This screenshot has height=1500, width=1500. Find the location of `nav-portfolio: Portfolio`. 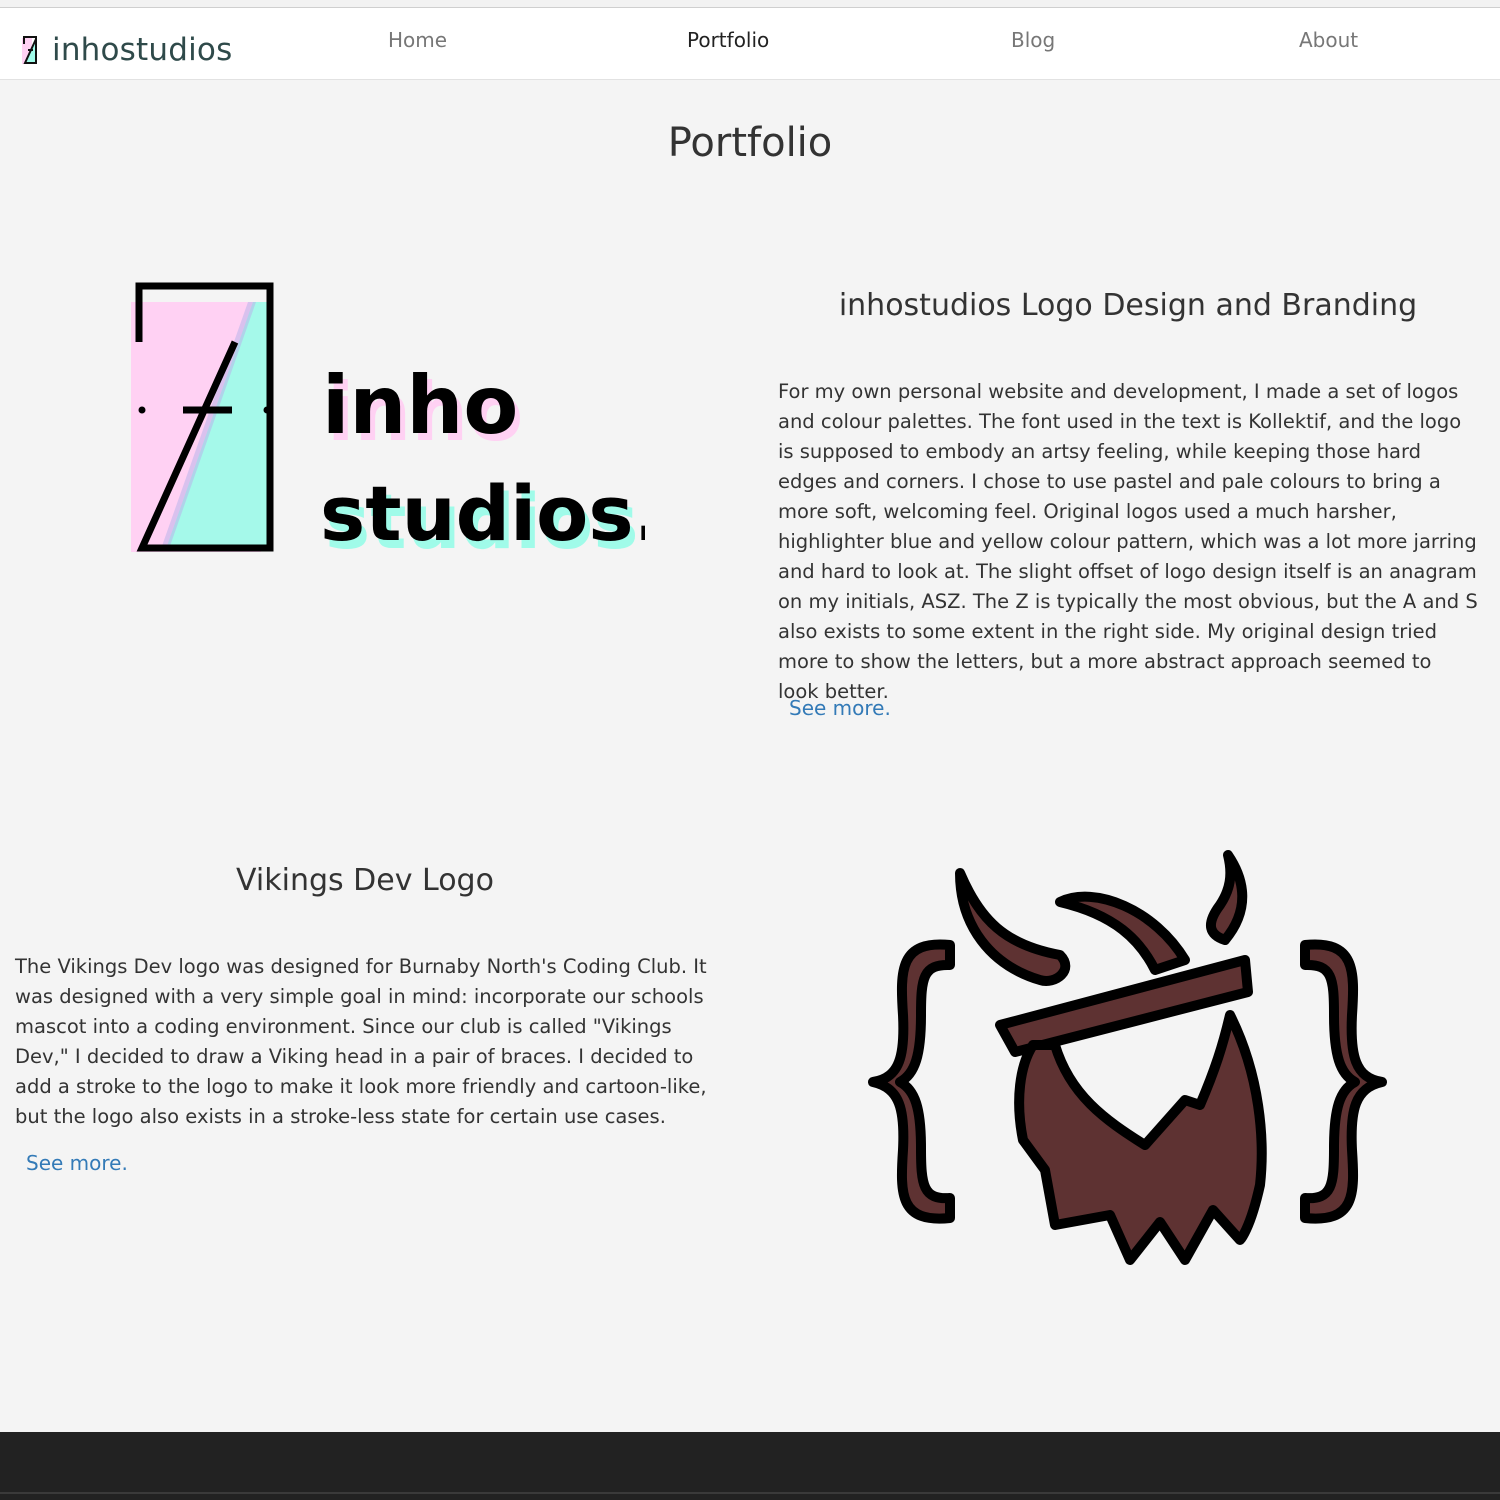

nav-portfolio: Portfolio is located at coordinates (728, 40).